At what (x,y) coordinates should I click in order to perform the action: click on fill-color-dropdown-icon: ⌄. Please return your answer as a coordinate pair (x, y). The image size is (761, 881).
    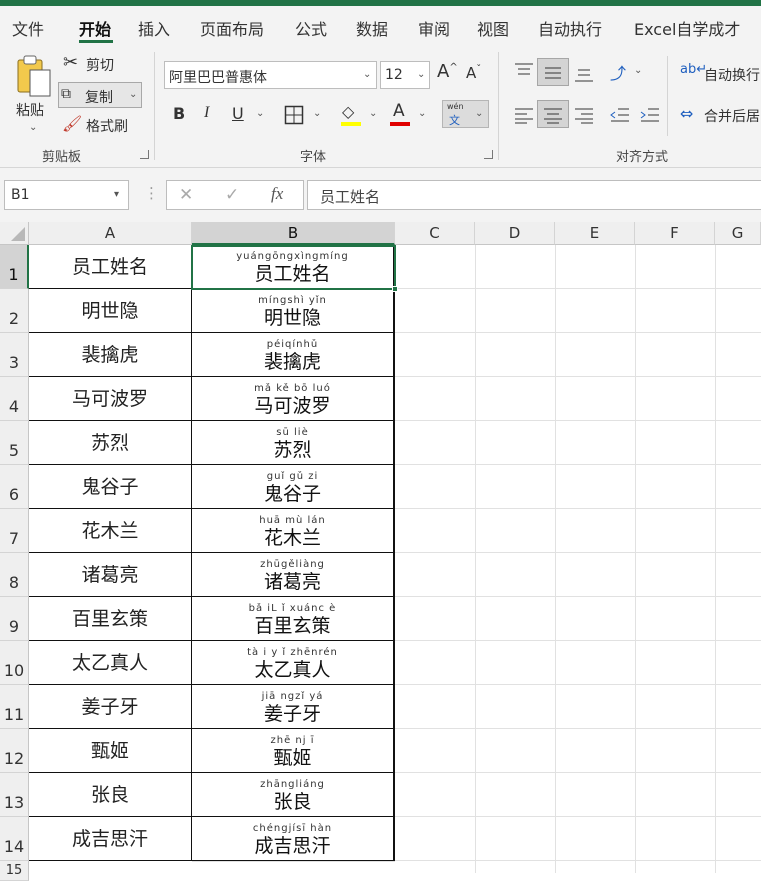
    Looking at the image, I should click on (373, 113).